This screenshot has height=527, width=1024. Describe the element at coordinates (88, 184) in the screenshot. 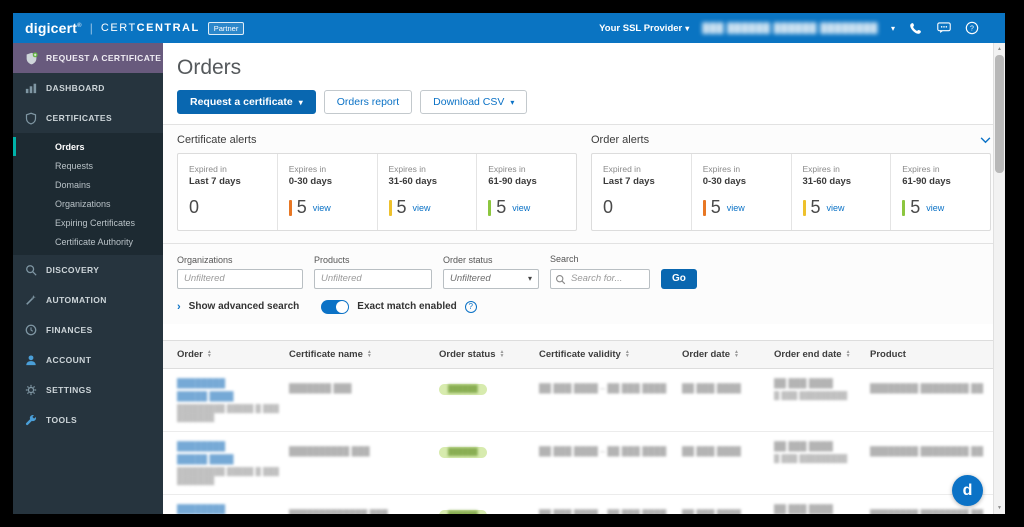

I see `sidebar-item-domains: Domains` at that location.